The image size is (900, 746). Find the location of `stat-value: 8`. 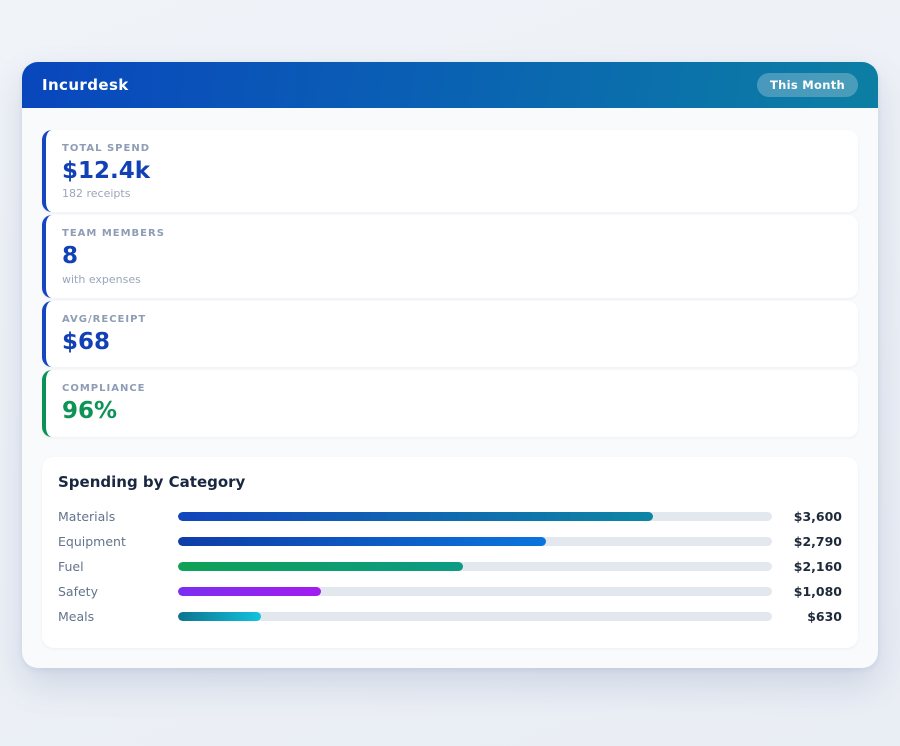

stat-value: 8 is located at coordinates (70, 256).